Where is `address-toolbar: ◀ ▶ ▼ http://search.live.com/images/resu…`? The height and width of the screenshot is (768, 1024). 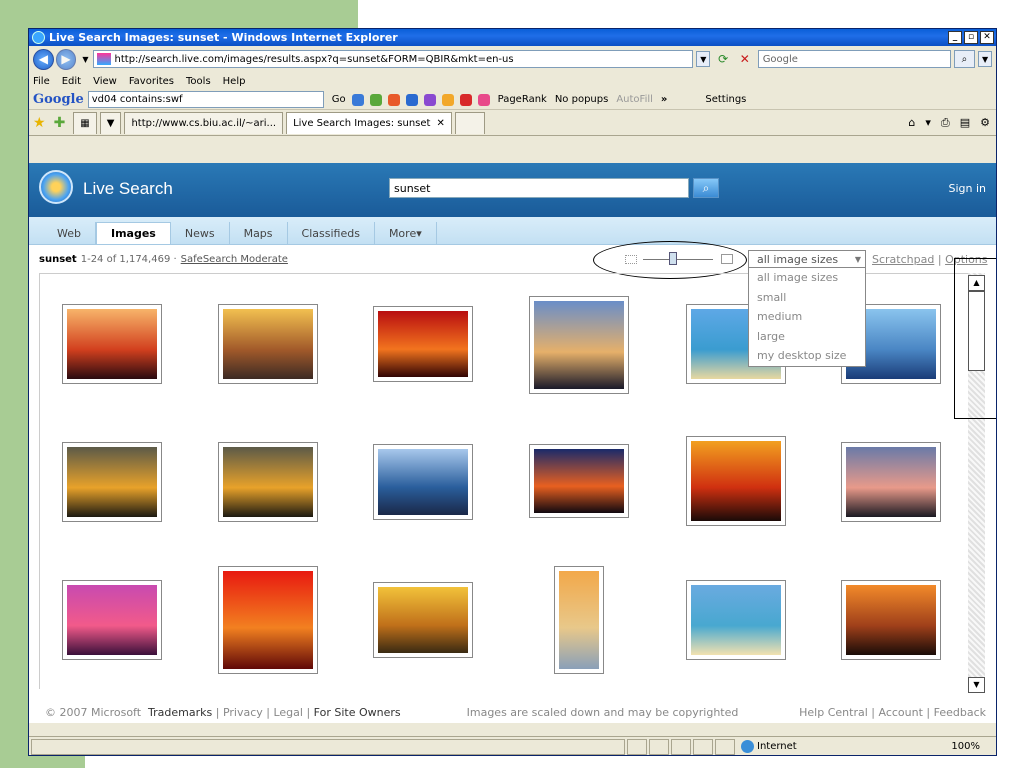
address-toolbar: ◀ ▶ ▼ http://search.live.com/images/resu… is located at coordinates (512, 59).